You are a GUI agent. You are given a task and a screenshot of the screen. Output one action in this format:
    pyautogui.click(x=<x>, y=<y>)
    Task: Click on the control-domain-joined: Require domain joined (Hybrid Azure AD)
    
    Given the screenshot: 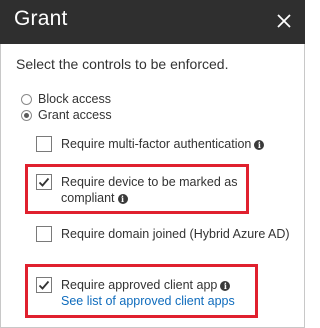 What is the action you would take?
    pyautogui.click(x=163, y=234)
    